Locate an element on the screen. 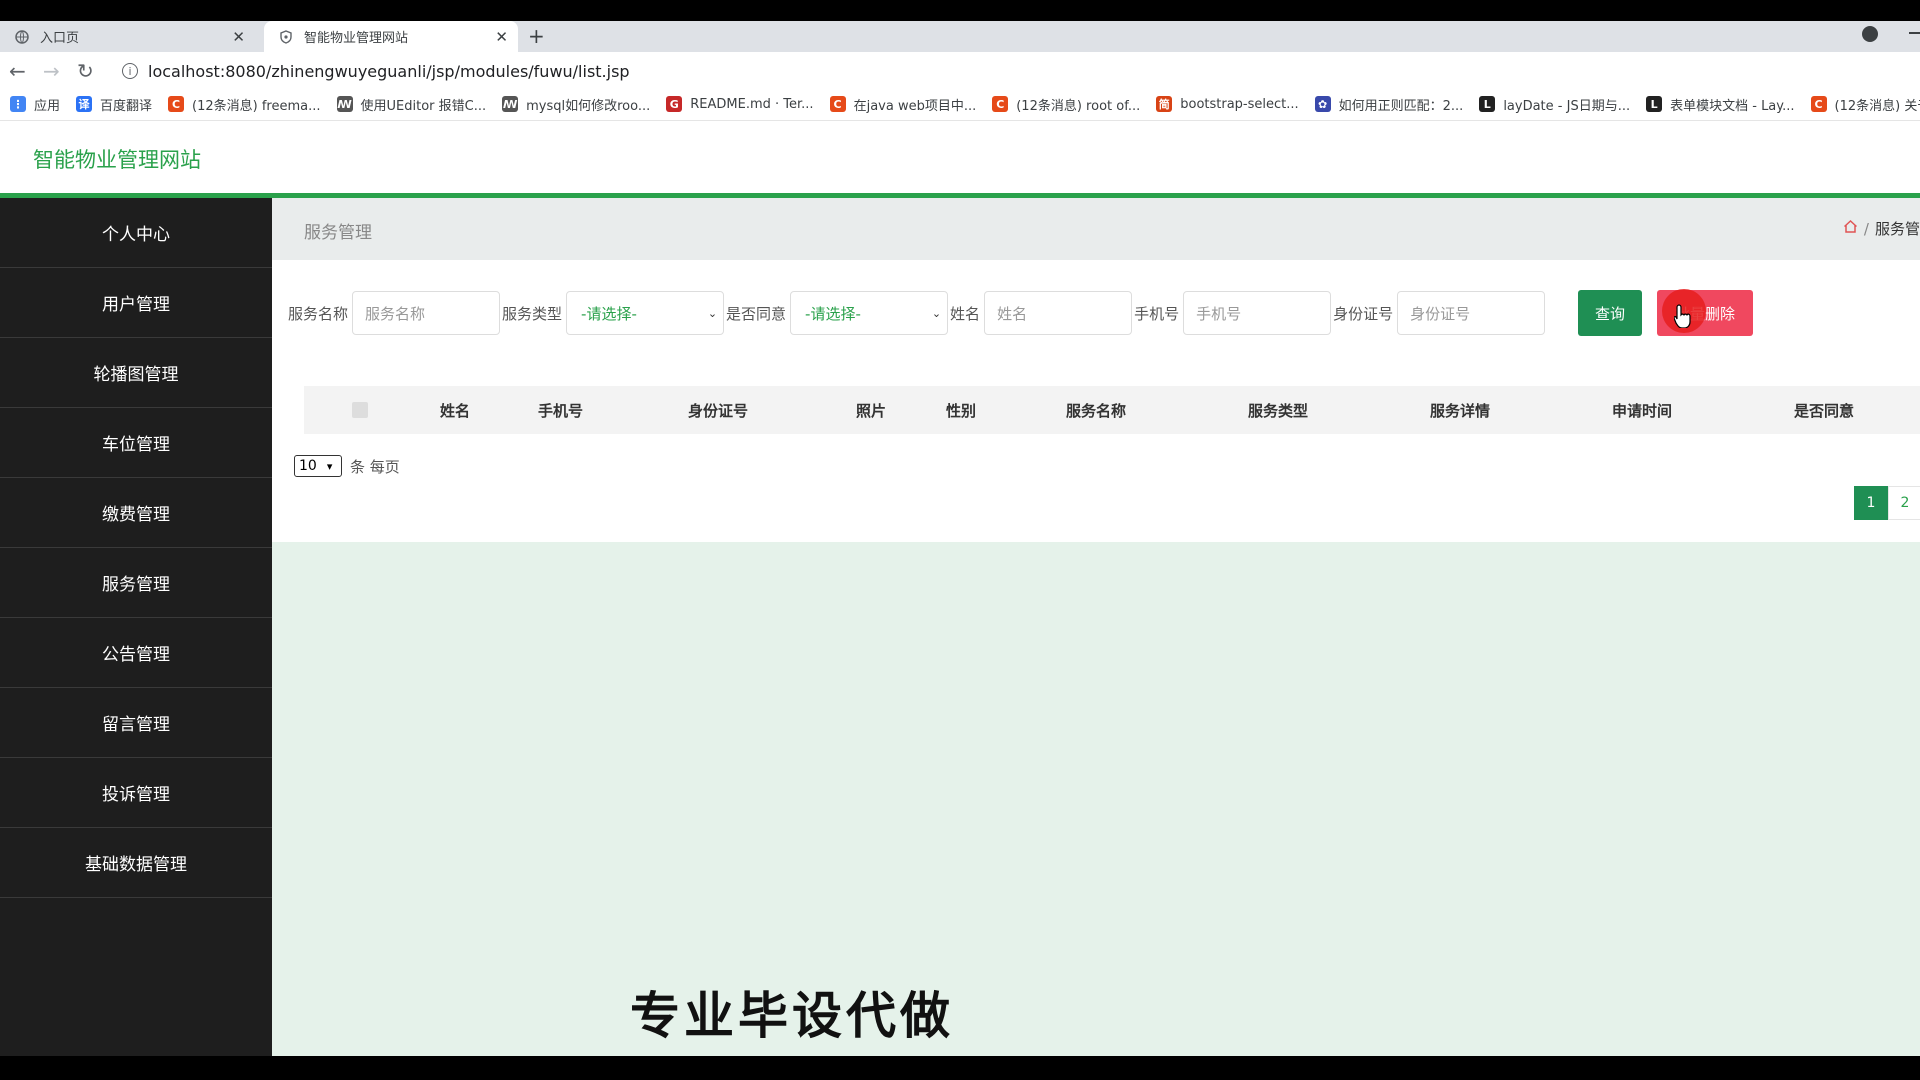  sidebar-item-notice-management: 公告管理 is located at coordinates (136, 653).